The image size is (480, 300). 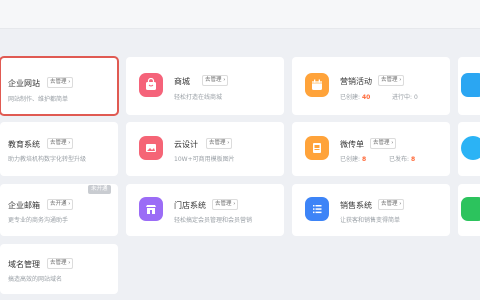 What do you see at coordinates (205, 149) in the screenshot?
I see `card-cloud-design: 云设计 去管理 › 10W+可商用模板图片` at bounding box center [205, 149].